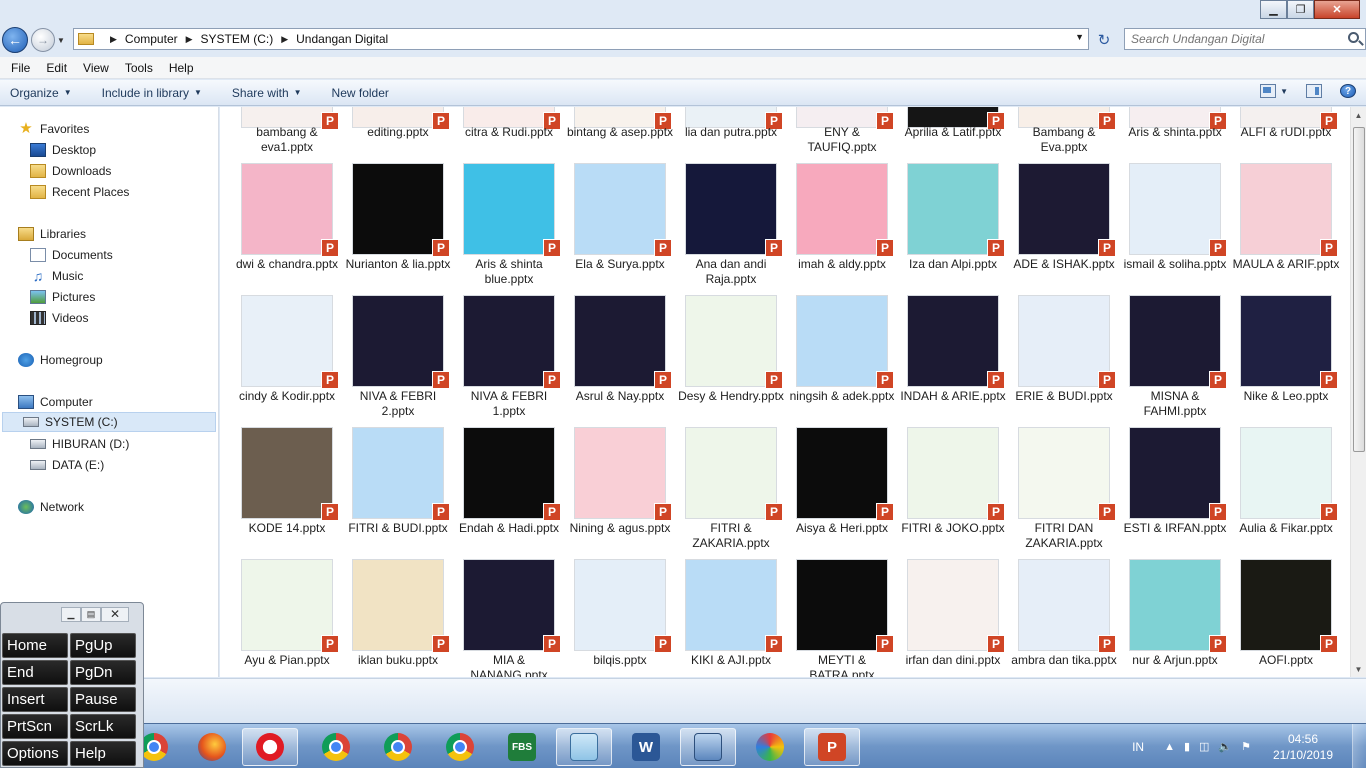 The height and width of the screenshot is (768, 1366). I want to click on key-insert: Insert, so click(35, 699).